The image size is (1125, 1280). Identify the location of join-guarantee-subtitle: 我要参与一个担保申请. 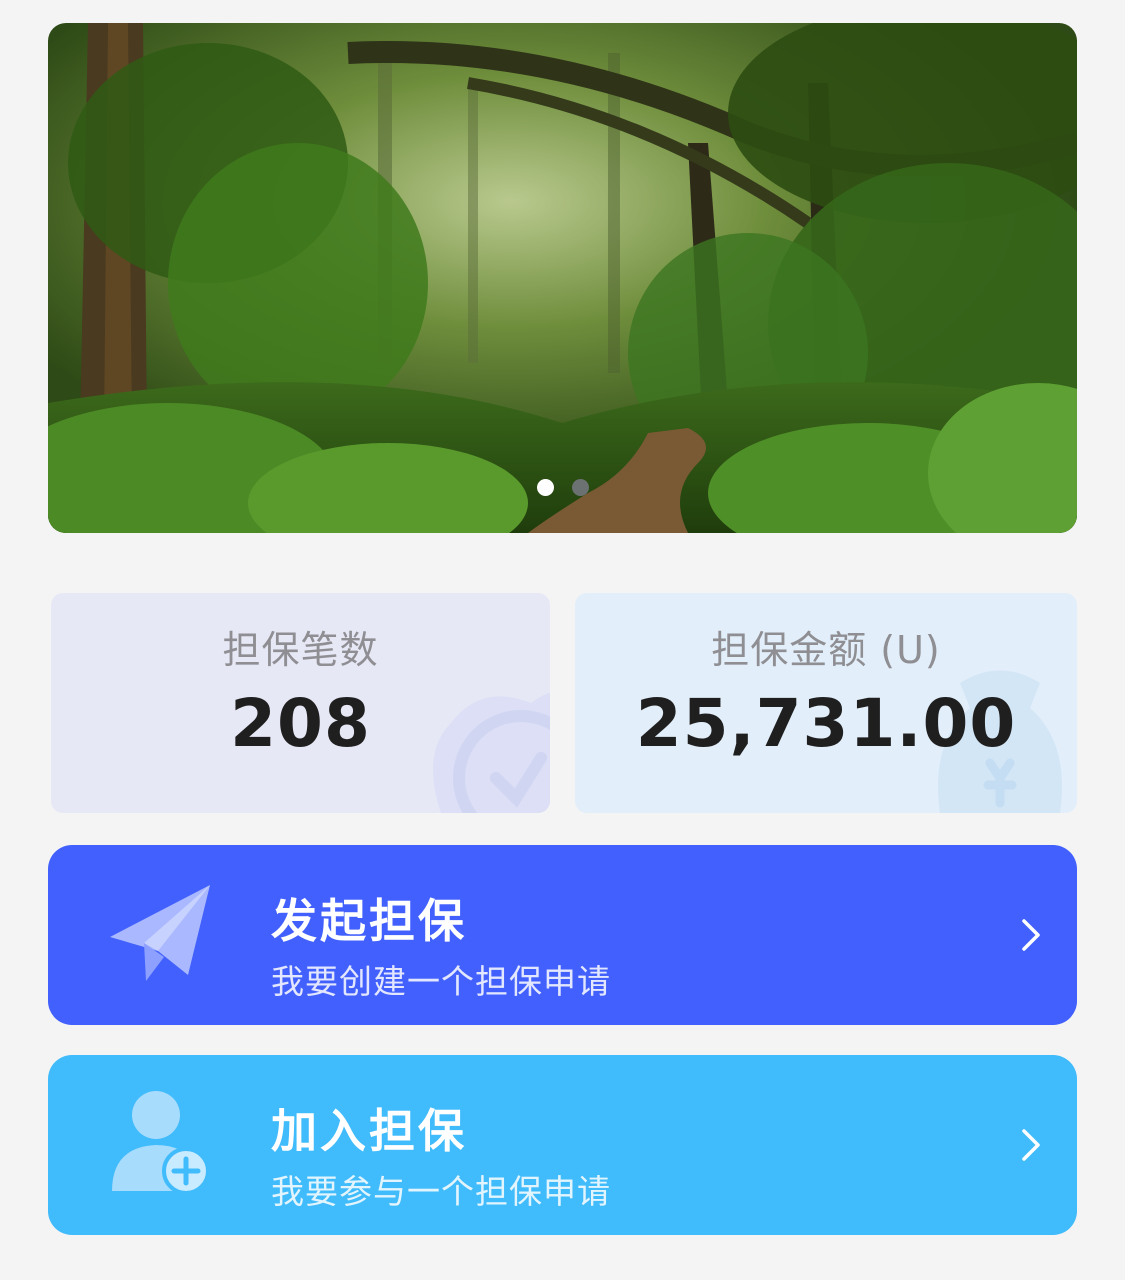
(441, 1191).